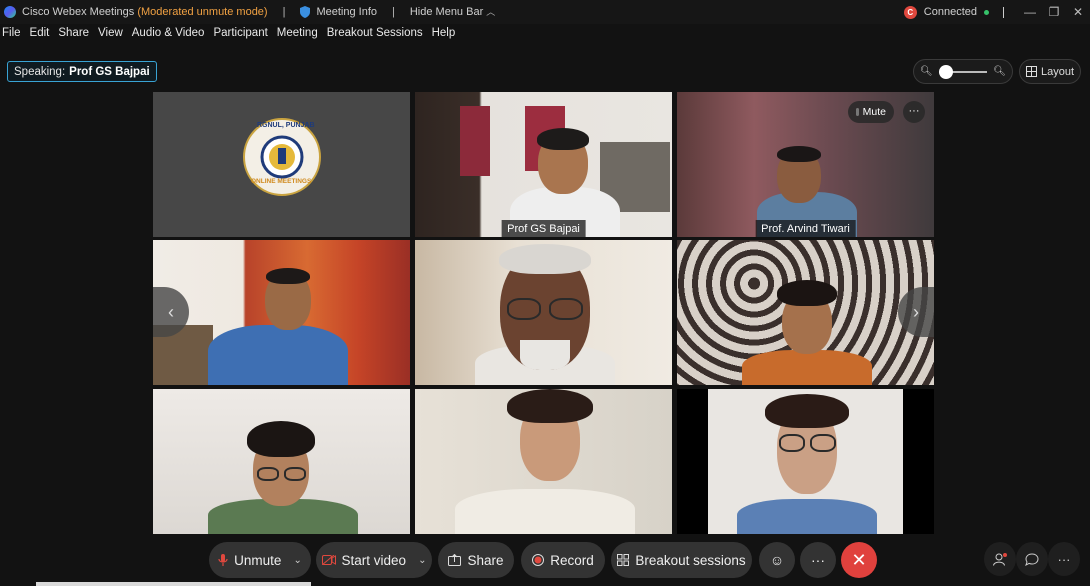 The width and height of the screenshot is (1090, 586). Describe the element at coordinates (545, 355) in the screenshot. I see `beard` at that location.